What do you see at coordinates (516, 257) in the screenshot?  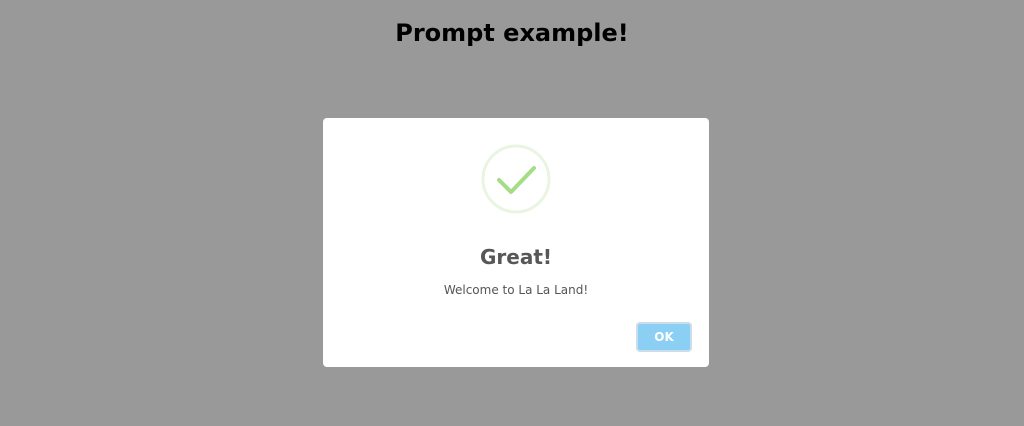 I see `dialog-title: Great!` at bounding box center [516, 257].